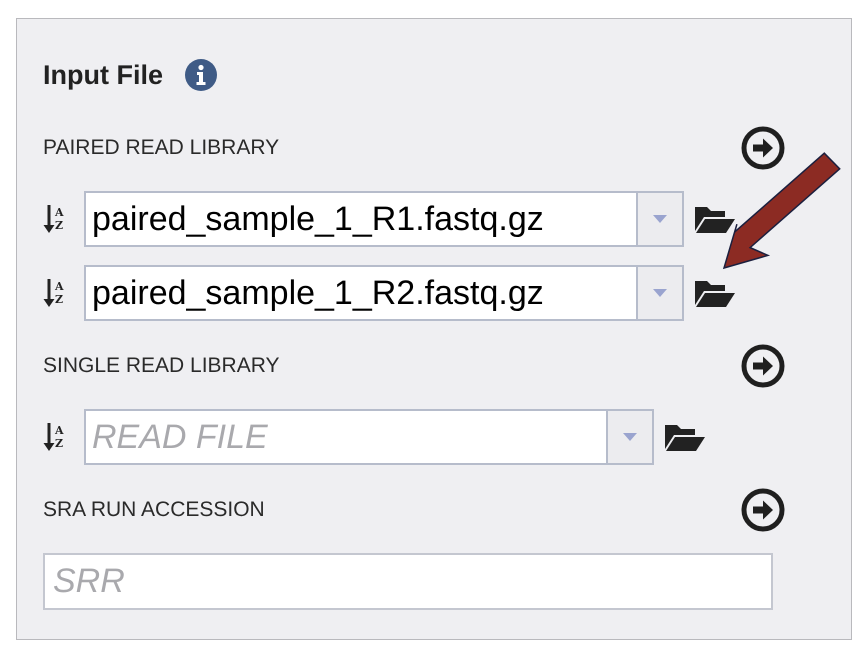  What do you see at coordinates (408, 581) in the screenshot?
I see `accession-field: SRR` at bounding box center [408, 581].